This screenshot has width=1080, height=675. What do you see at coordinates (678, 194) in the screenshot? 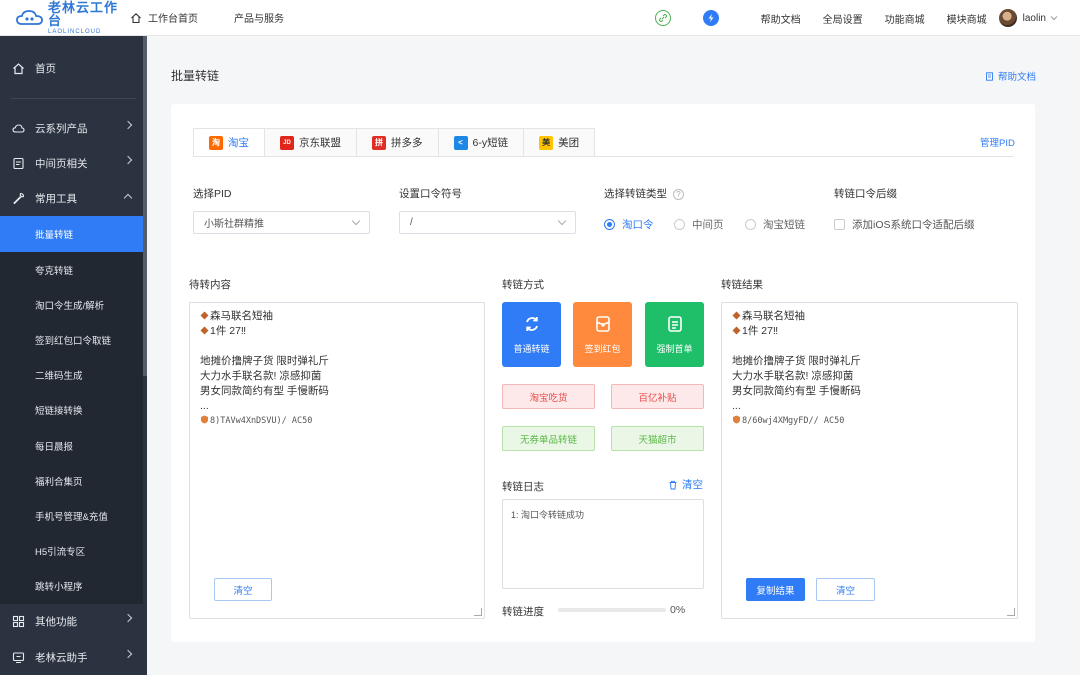
I see `question-icon: ?` at bounding box center [678, 194].